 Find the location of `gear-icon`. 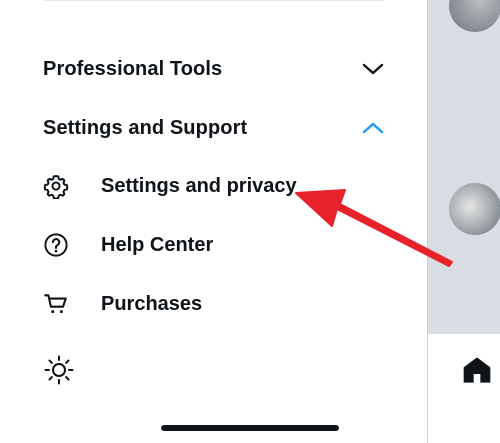

gear-icon is located at coordinates (56, 186).